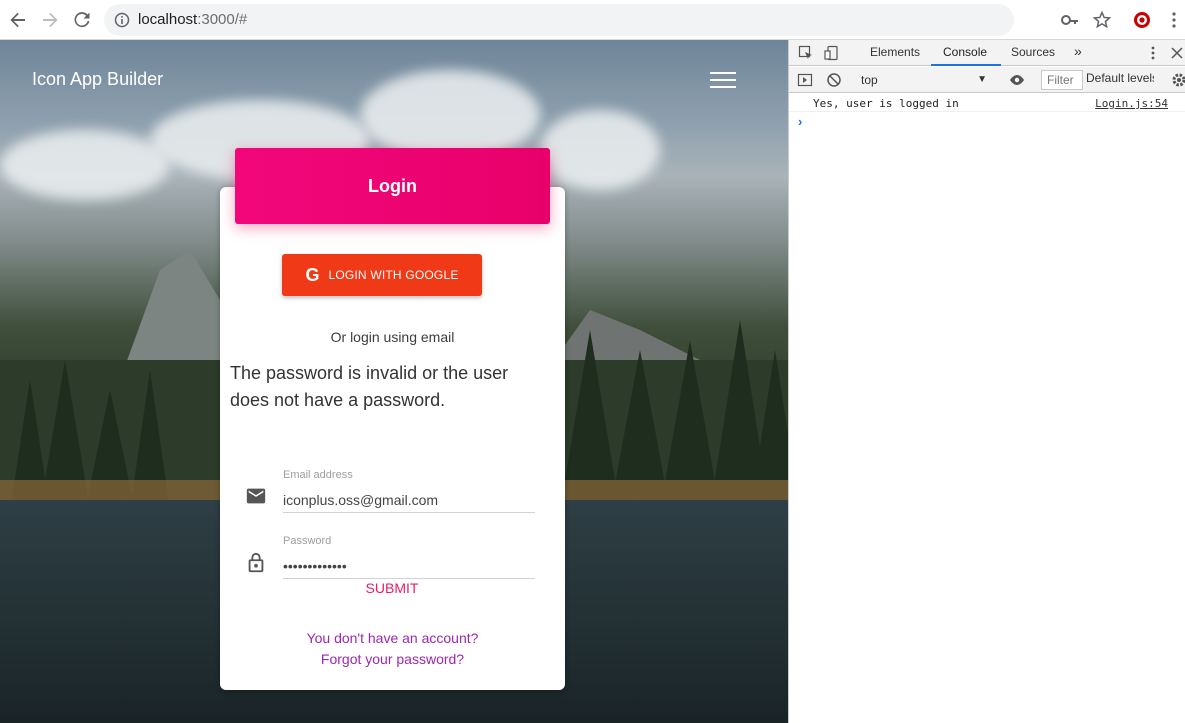  Describe the element at coordinates (392, 659) in the screenshot. I see `forgot-password-link: Forgot your password?` at that location.